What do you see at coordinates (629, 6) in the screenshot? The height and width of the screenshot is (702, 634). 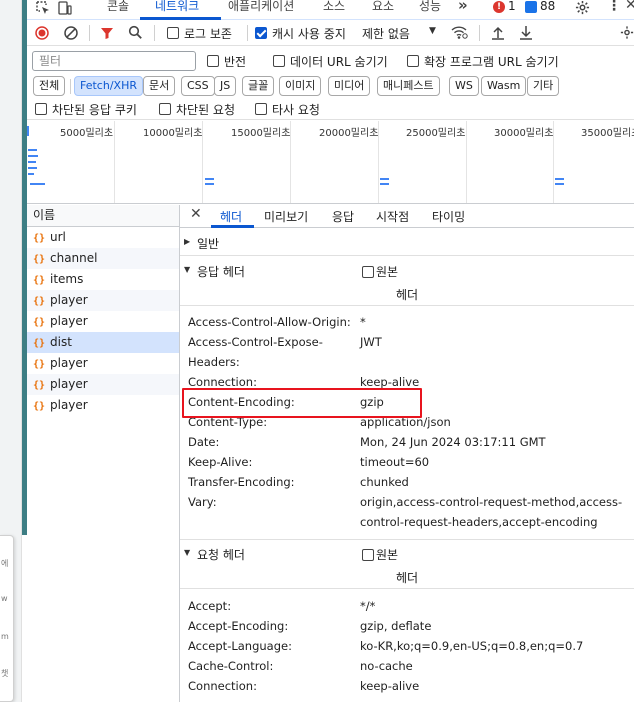 I see `close-devtools-icon: ✕` at bounding box center [629, 6].